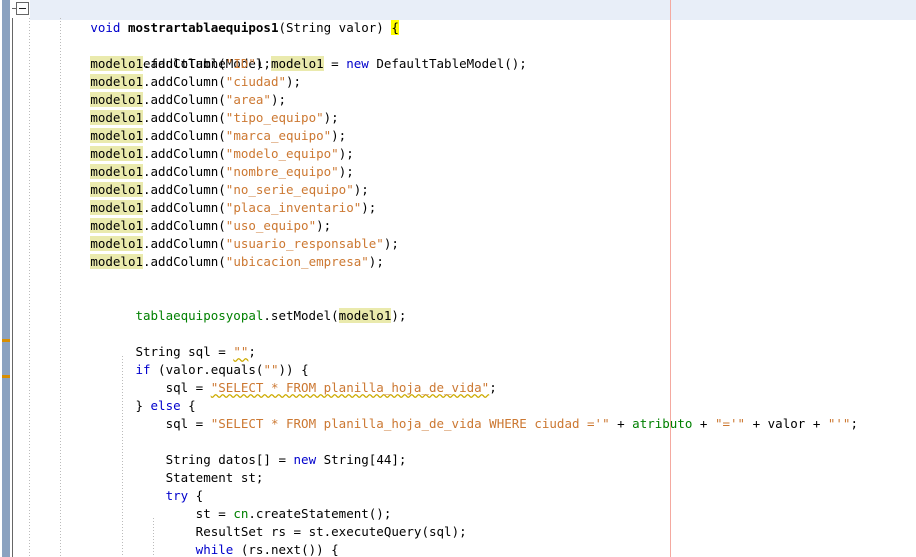  I want to click on ctor-defaulttablemodel: DefaultTableModel, so click(440, 63).